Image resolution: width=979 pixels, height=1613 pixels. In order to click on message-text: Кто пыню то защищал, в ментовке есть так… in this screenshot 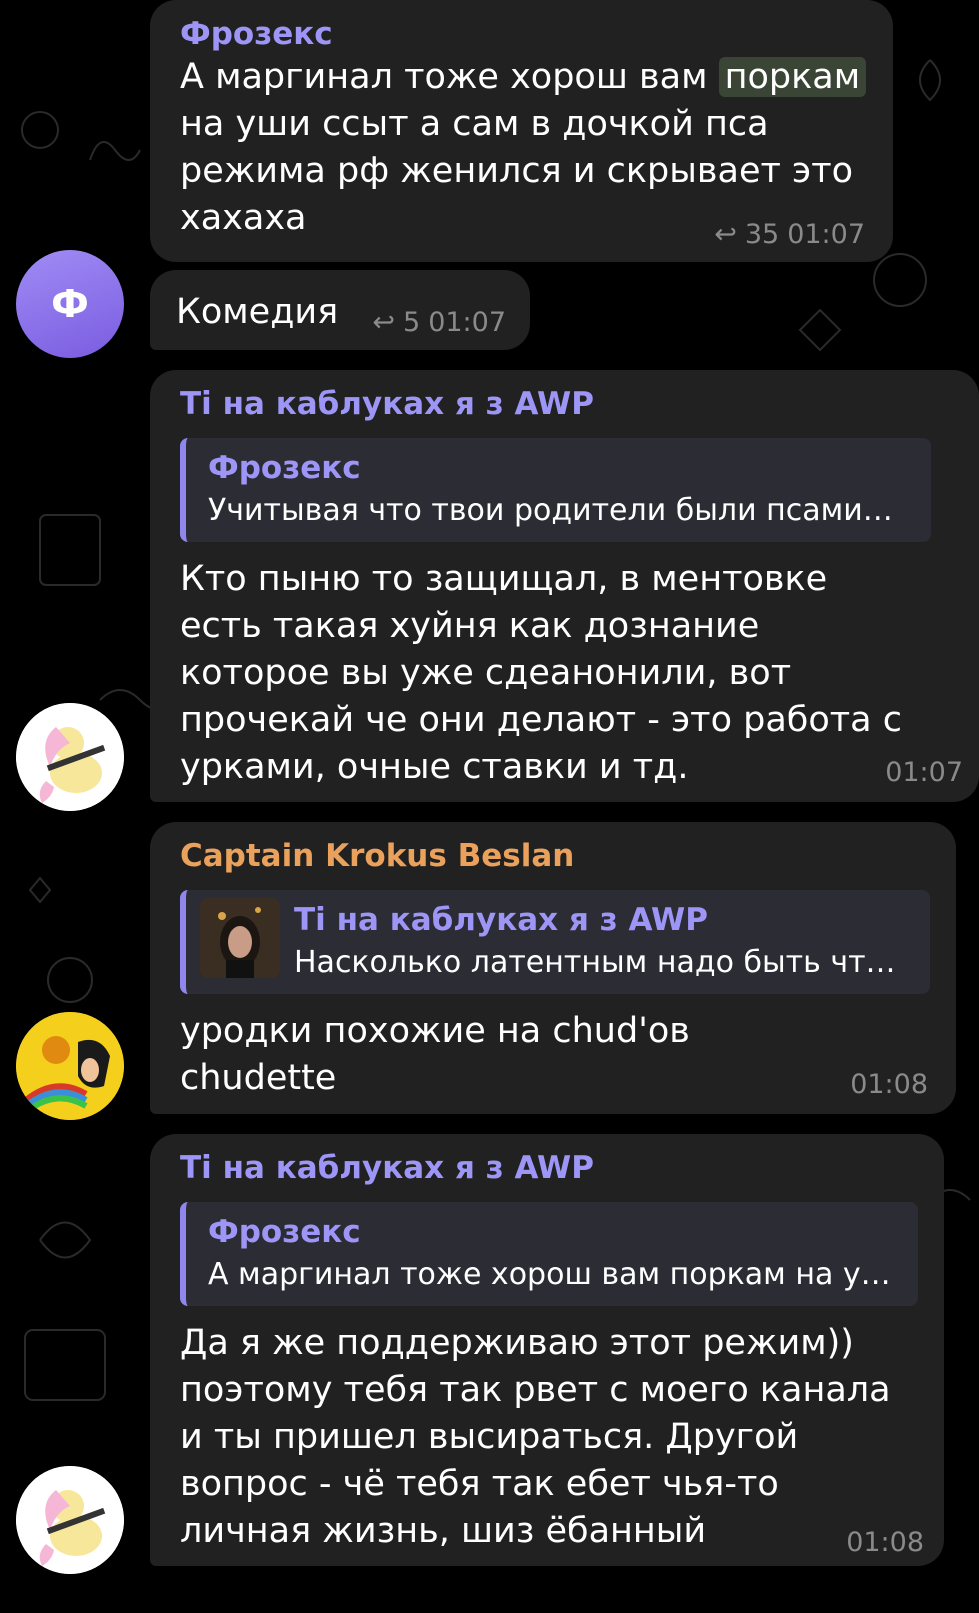, I will do `click(541, 673)`.